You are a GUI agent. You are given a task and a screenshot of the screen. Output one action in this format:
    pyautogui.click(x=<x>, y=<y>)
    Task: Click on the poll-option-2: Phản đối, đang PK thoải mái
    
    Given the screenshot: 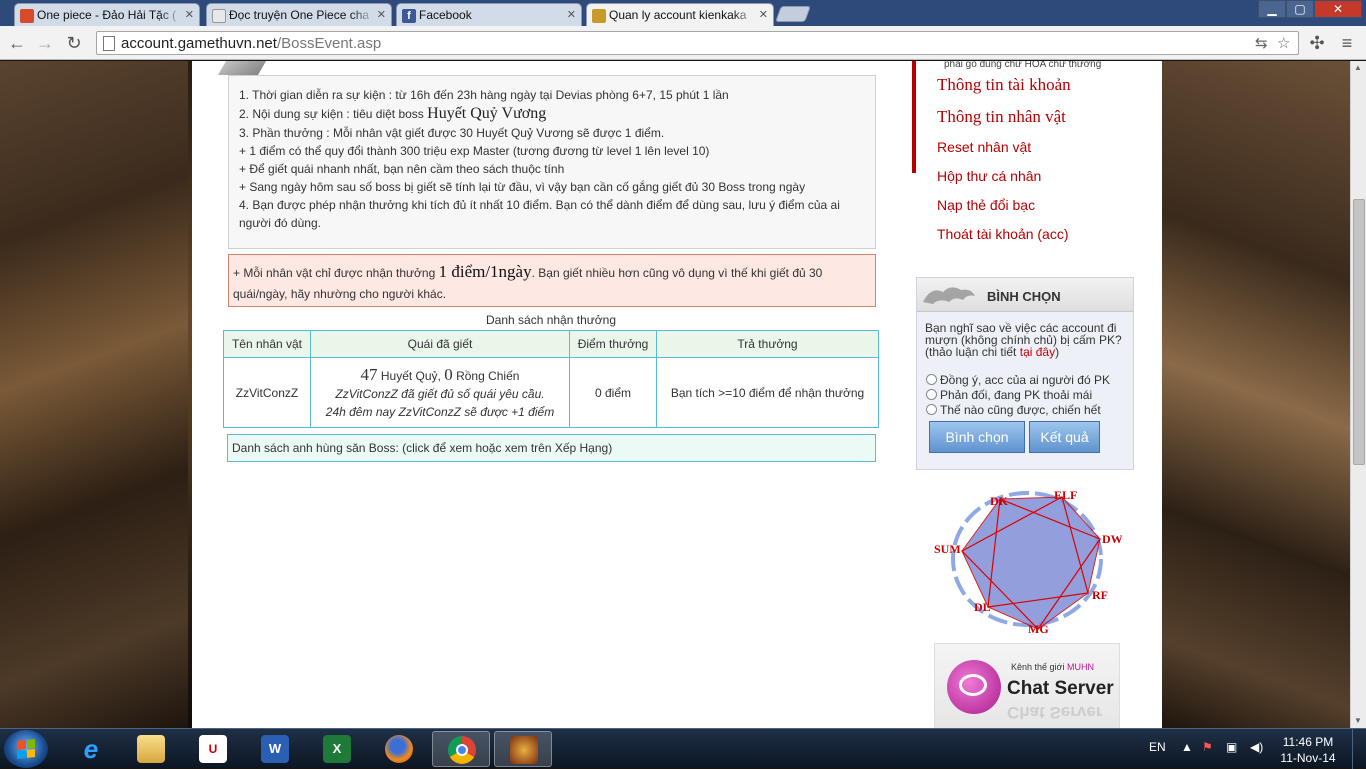 What is the action you would take?
    pyautogui.click(x=1009, y=395)
    